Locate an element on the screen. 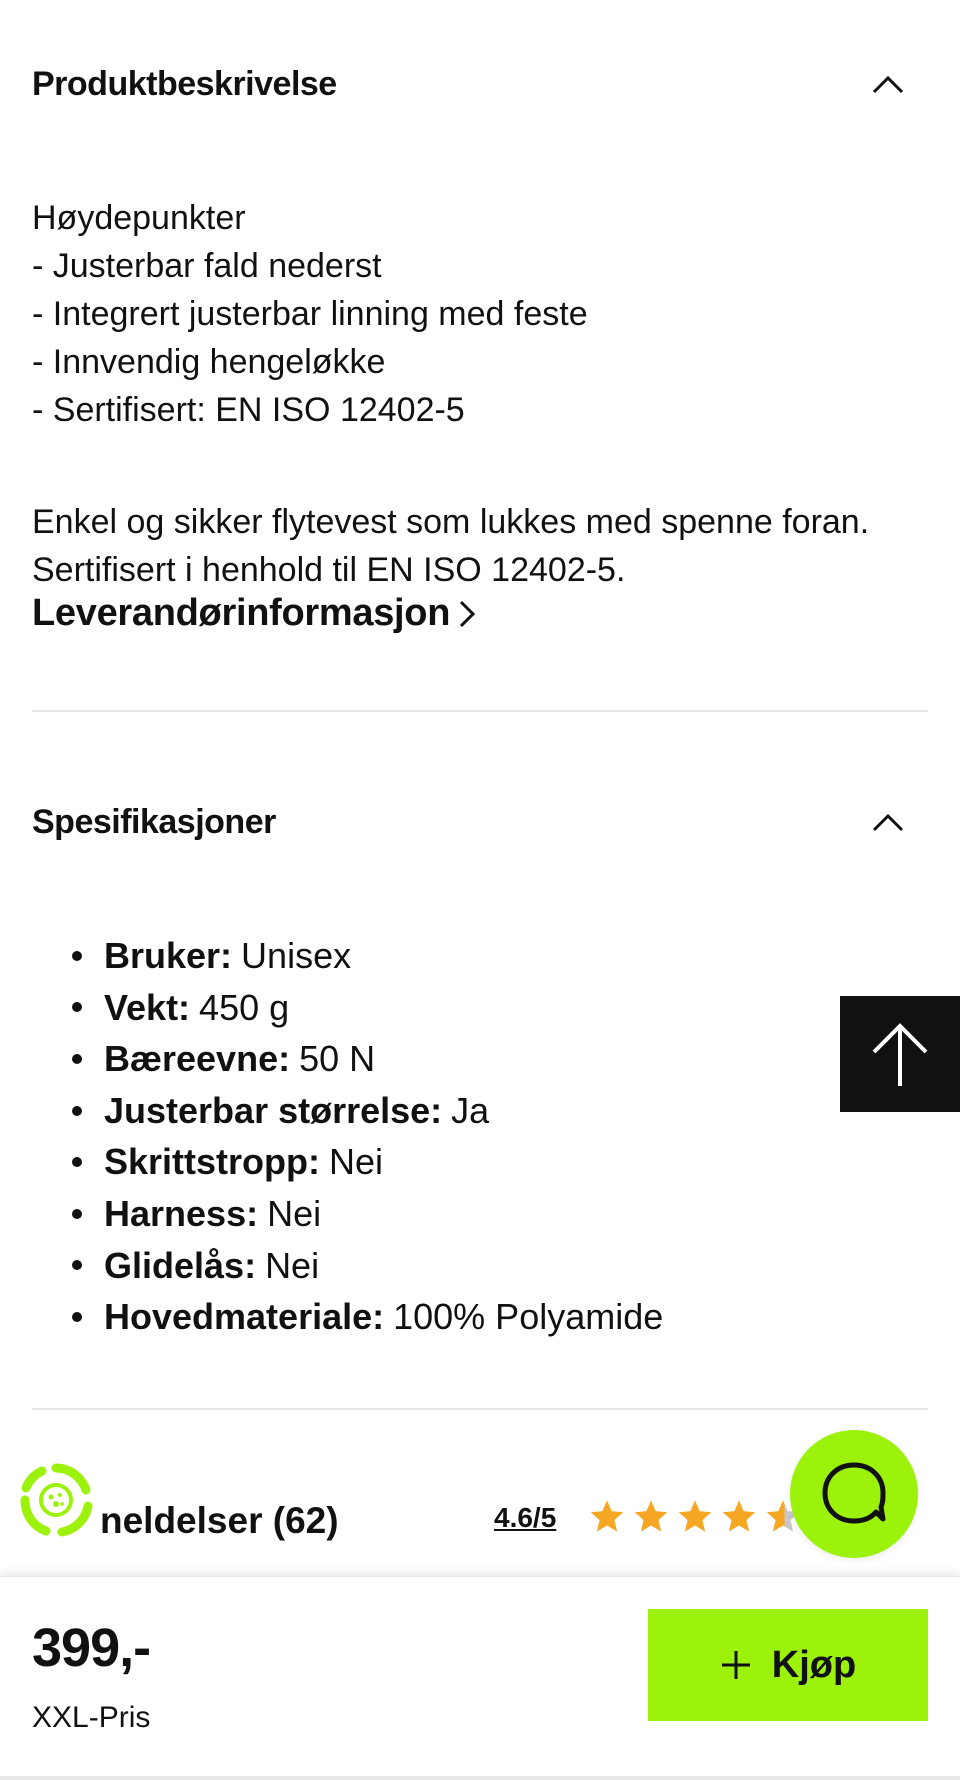 The image size is (960, 1780). spec-item: Harness: Nei is located at coordinates (367, 1214).